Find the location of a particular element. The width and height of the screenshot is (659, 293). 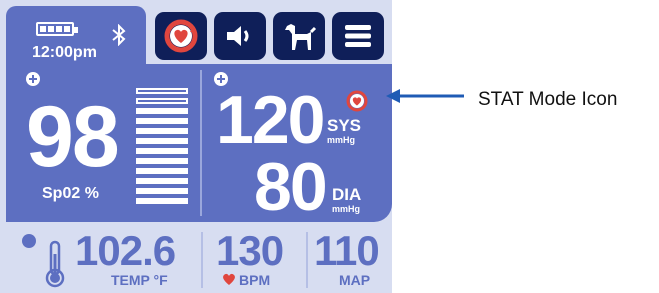

clock-time: 12:00pm is located at coordinates (64, 52).